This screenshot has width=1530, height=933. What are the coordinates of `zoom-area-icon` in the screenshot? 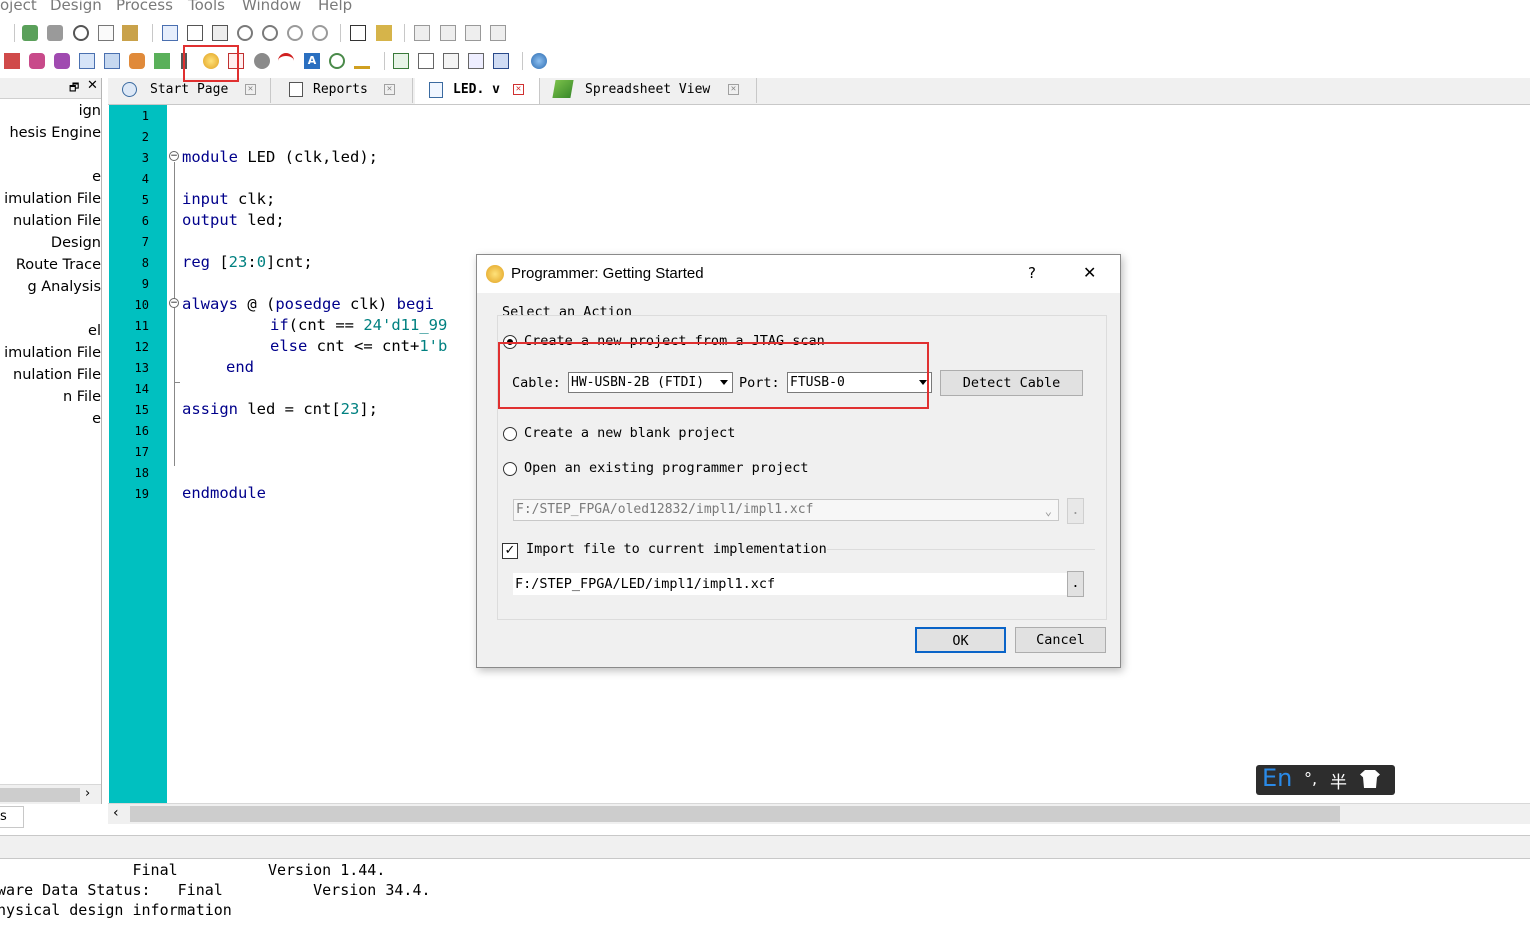 It's located at (320, 33).